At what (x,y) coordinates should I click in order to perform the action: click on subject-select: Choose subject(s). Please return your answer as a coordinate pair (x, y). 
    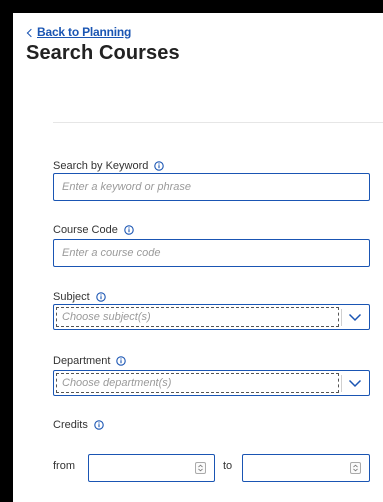
    Looking at the image, I should click on (211, 317).